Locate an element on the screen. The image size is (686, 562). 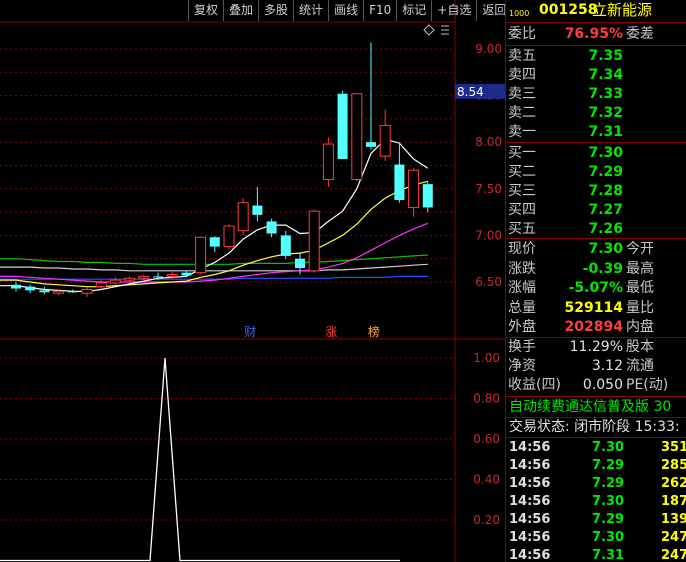
chart-toolbar: 复权 叠加 多股 统计 画线 F10 标记 +自选 返回 is located at coordinates (349, 10).